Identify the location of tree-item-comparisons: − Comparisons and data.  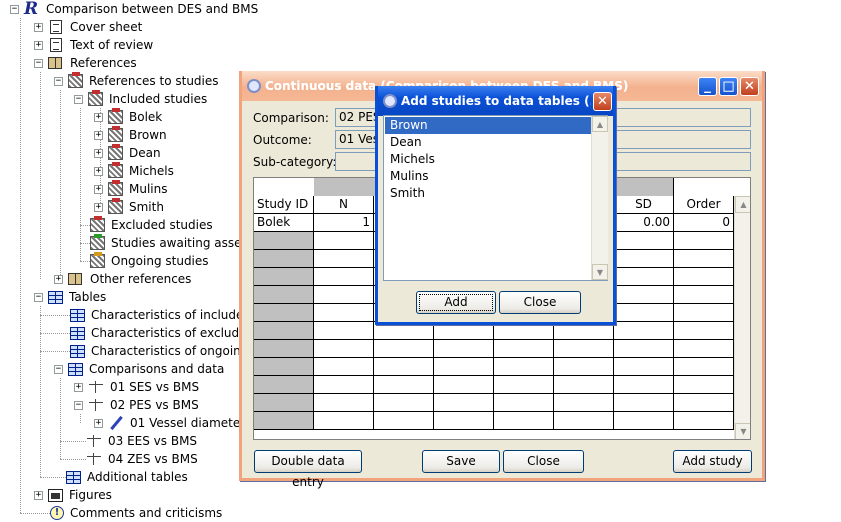
(140, 369).